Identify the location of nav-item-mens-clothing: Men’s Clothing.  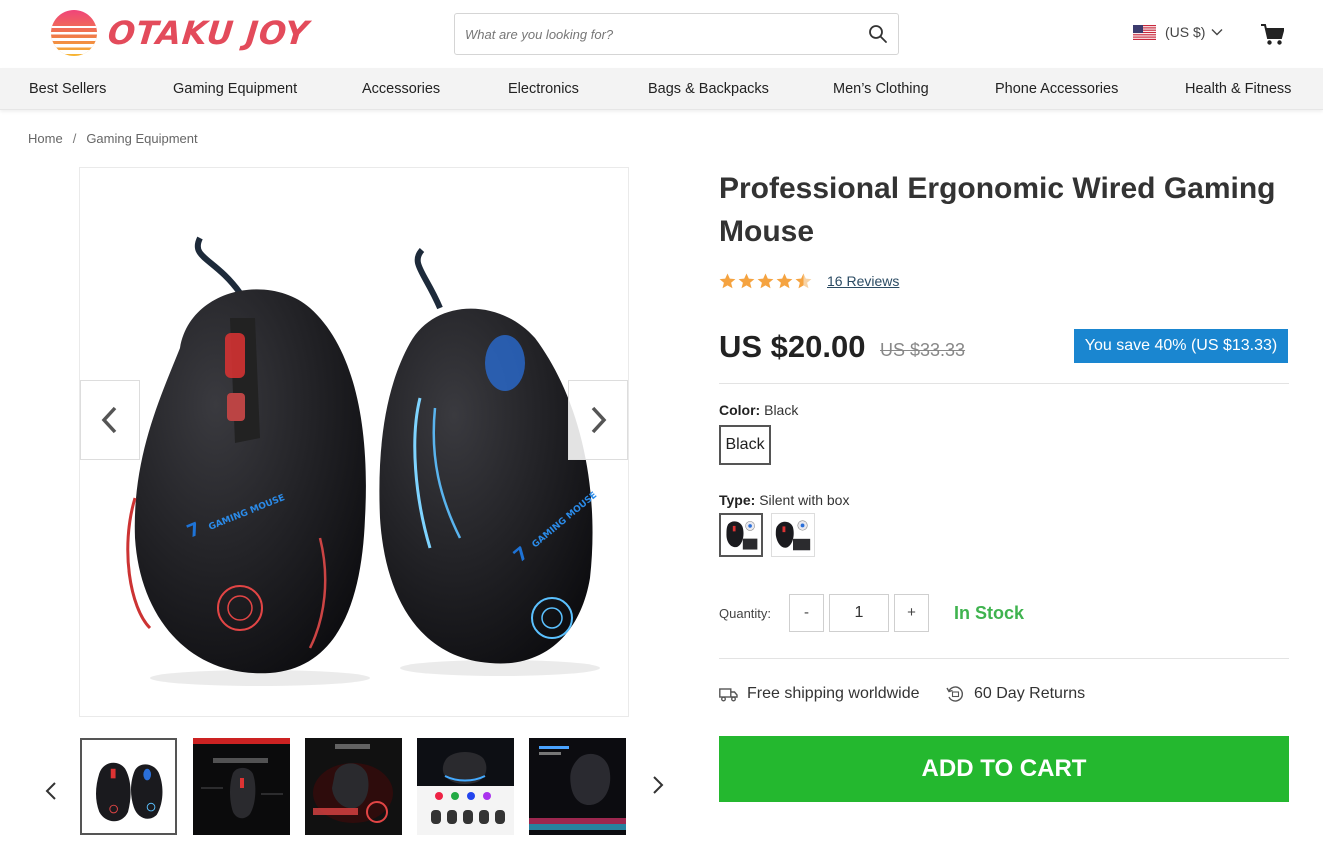
(881, 89).